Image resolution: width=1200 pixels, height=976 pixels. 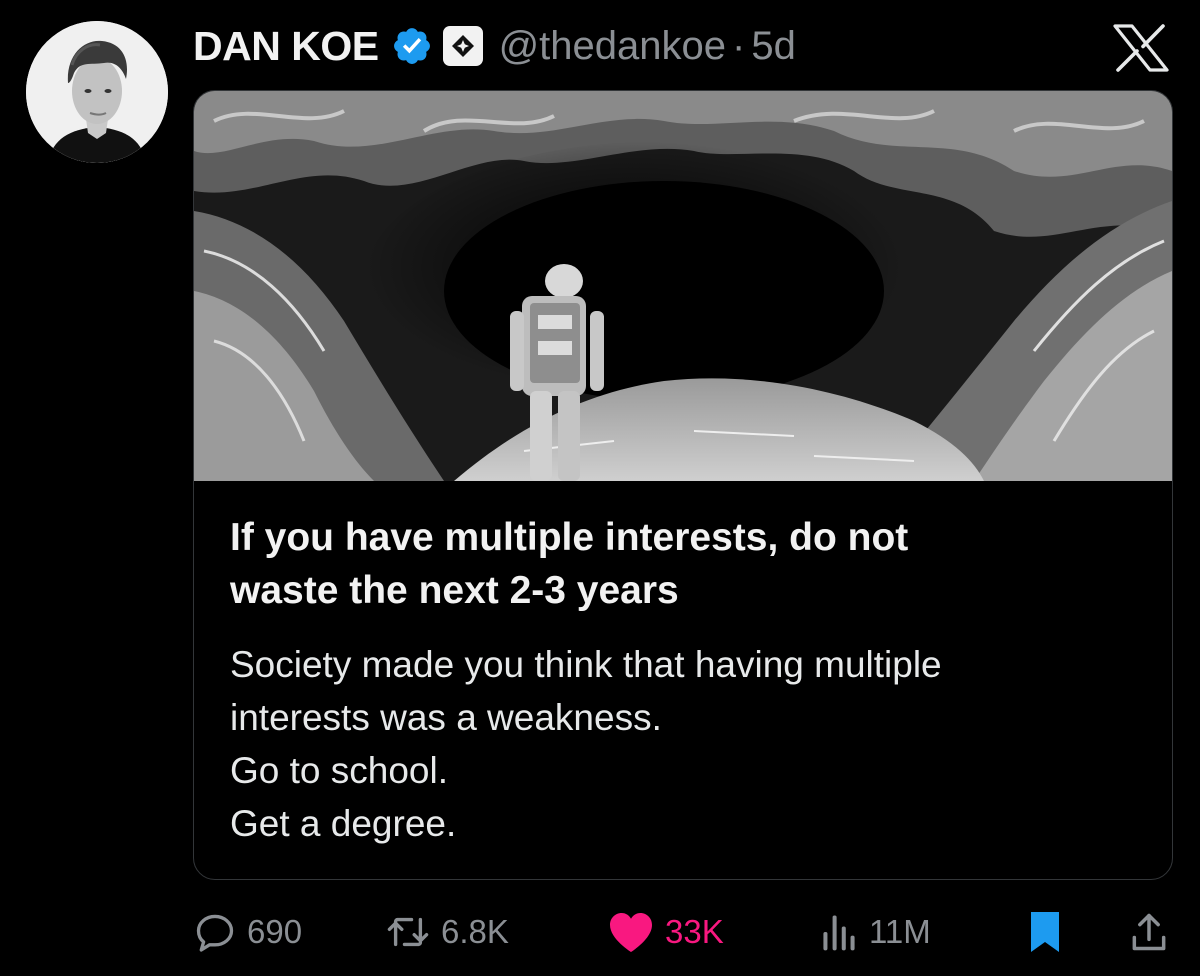 I want to click on bookmark-button, so click(x=1045, y=932).